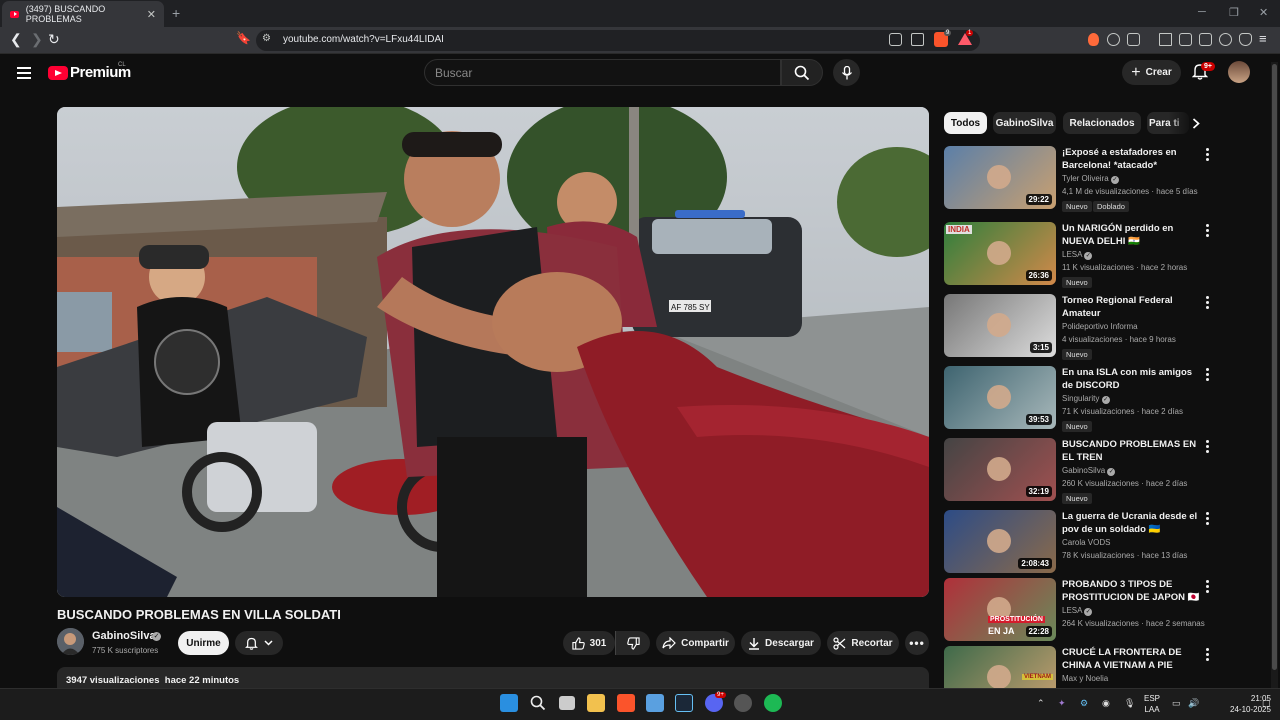 This screenshot has height=720, width=1280. What do you see at coordinates (1245, 39) in the screenshot?
I see `vpn-icon` at bounding box center [1245, 39].